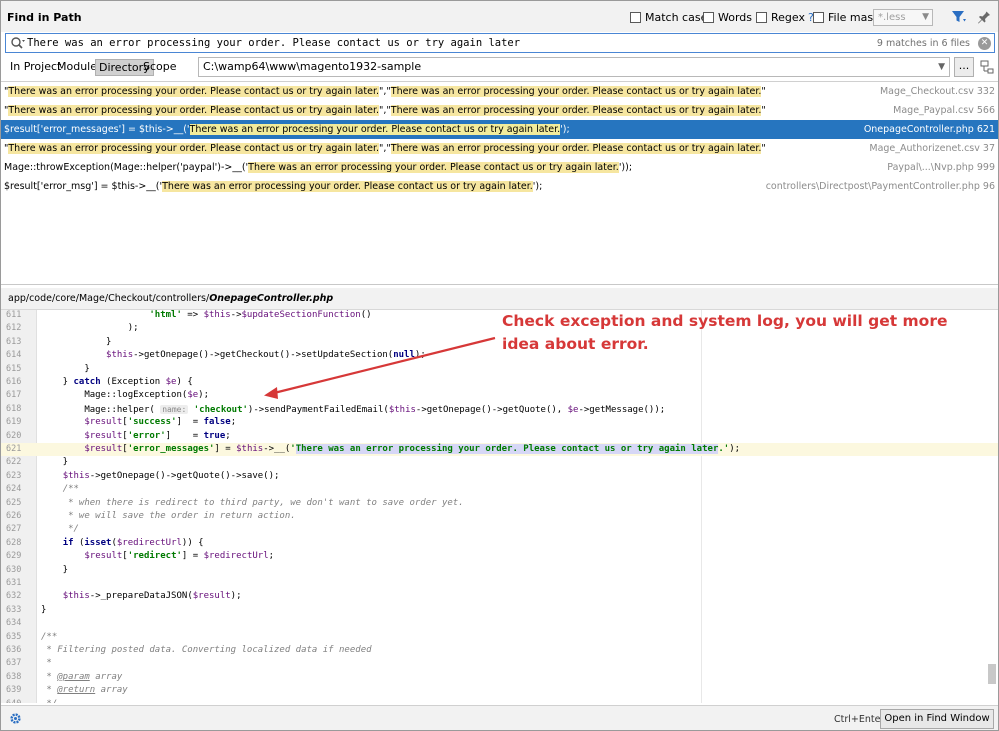  Describe the element at coordinates (635, 17) in the screenshot. I see `match-case-checkbox` at that location.